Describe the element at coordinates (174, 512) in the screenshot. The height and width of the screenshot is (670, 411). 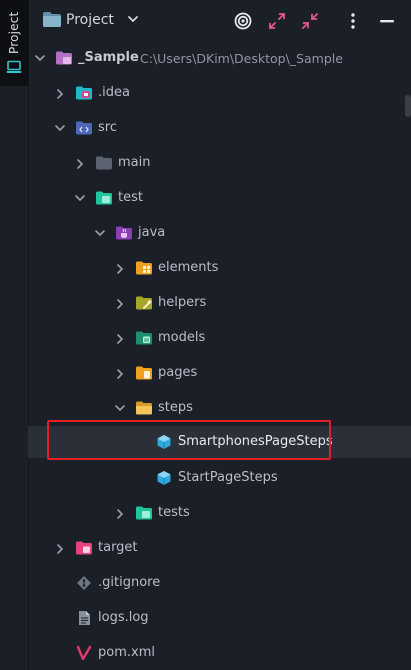
I see `tree-item-label: tests` at that location.